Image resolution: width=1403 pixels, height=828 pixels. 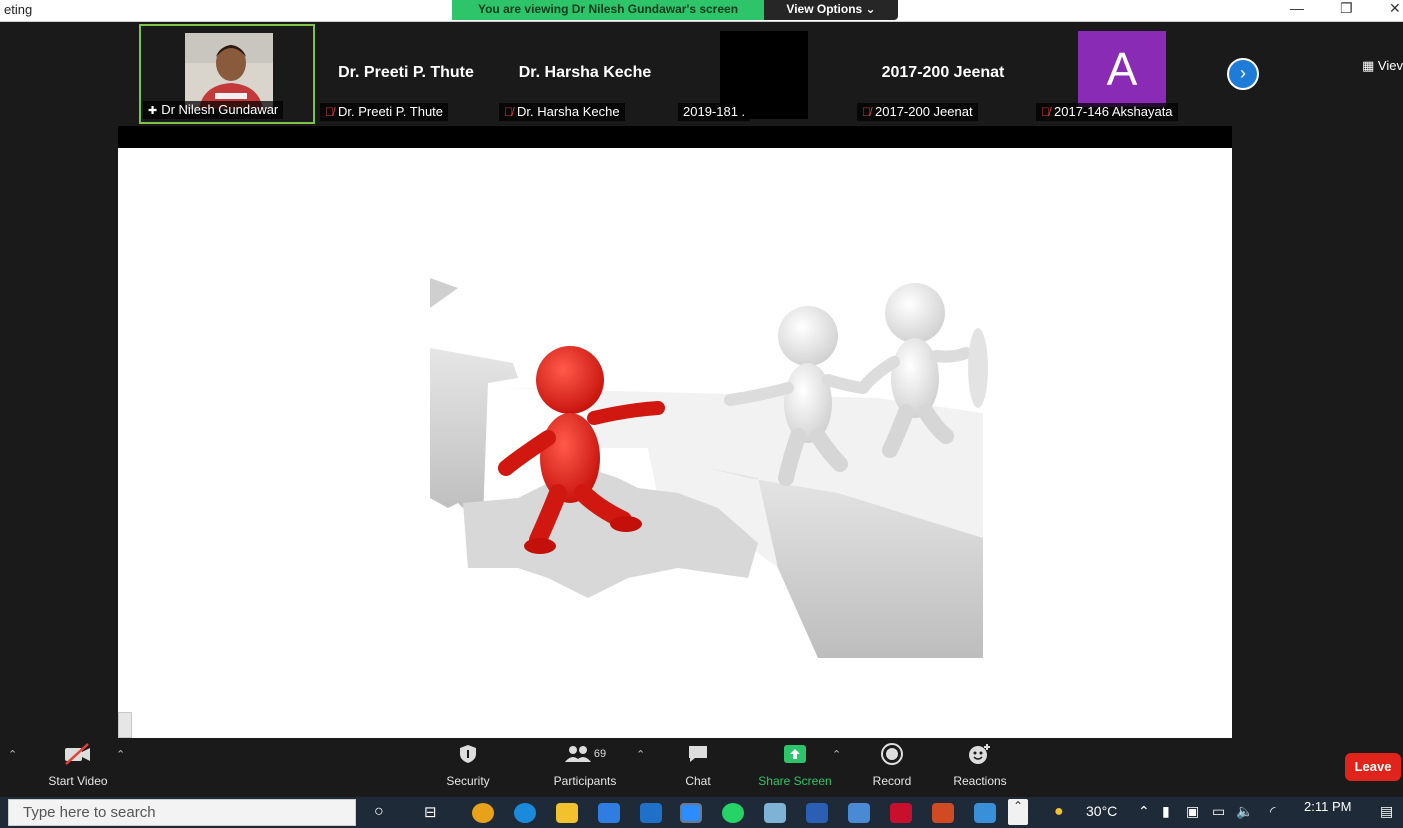 I want to click on task-view-icon: ⊟, so click(x=430, y=812).